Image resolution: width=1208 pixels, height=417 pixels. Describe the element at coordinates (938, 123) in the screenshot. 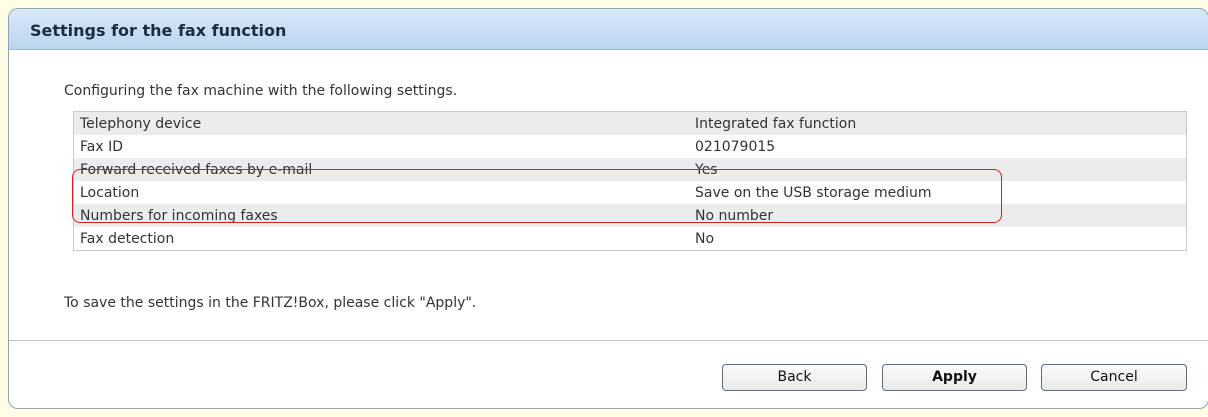

I see `setting-value: Integrated fax function` at that location.